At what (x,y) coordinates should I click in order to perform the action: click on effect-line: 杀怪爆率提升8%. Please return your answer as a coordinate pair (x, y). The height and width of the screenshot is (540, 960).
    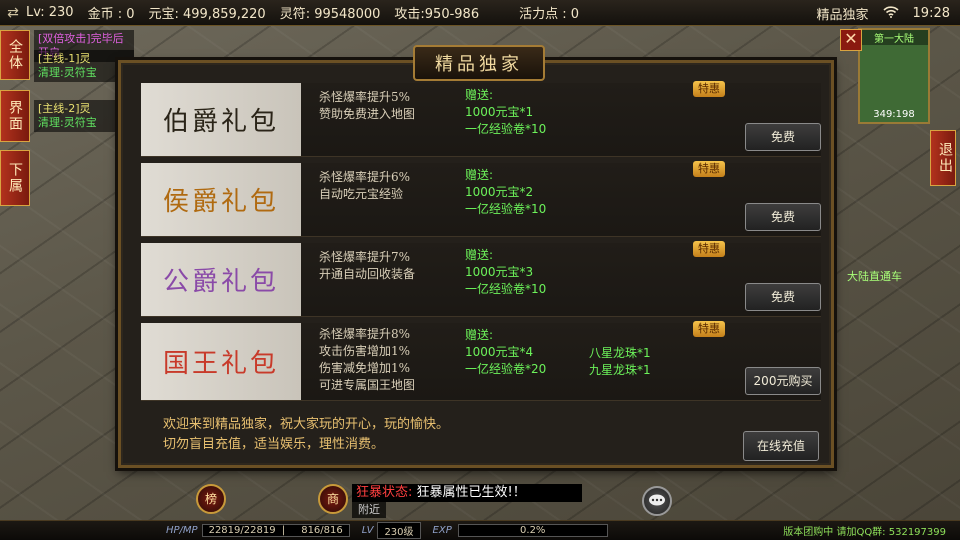
    Looking at the image, I should click on (365, 334).